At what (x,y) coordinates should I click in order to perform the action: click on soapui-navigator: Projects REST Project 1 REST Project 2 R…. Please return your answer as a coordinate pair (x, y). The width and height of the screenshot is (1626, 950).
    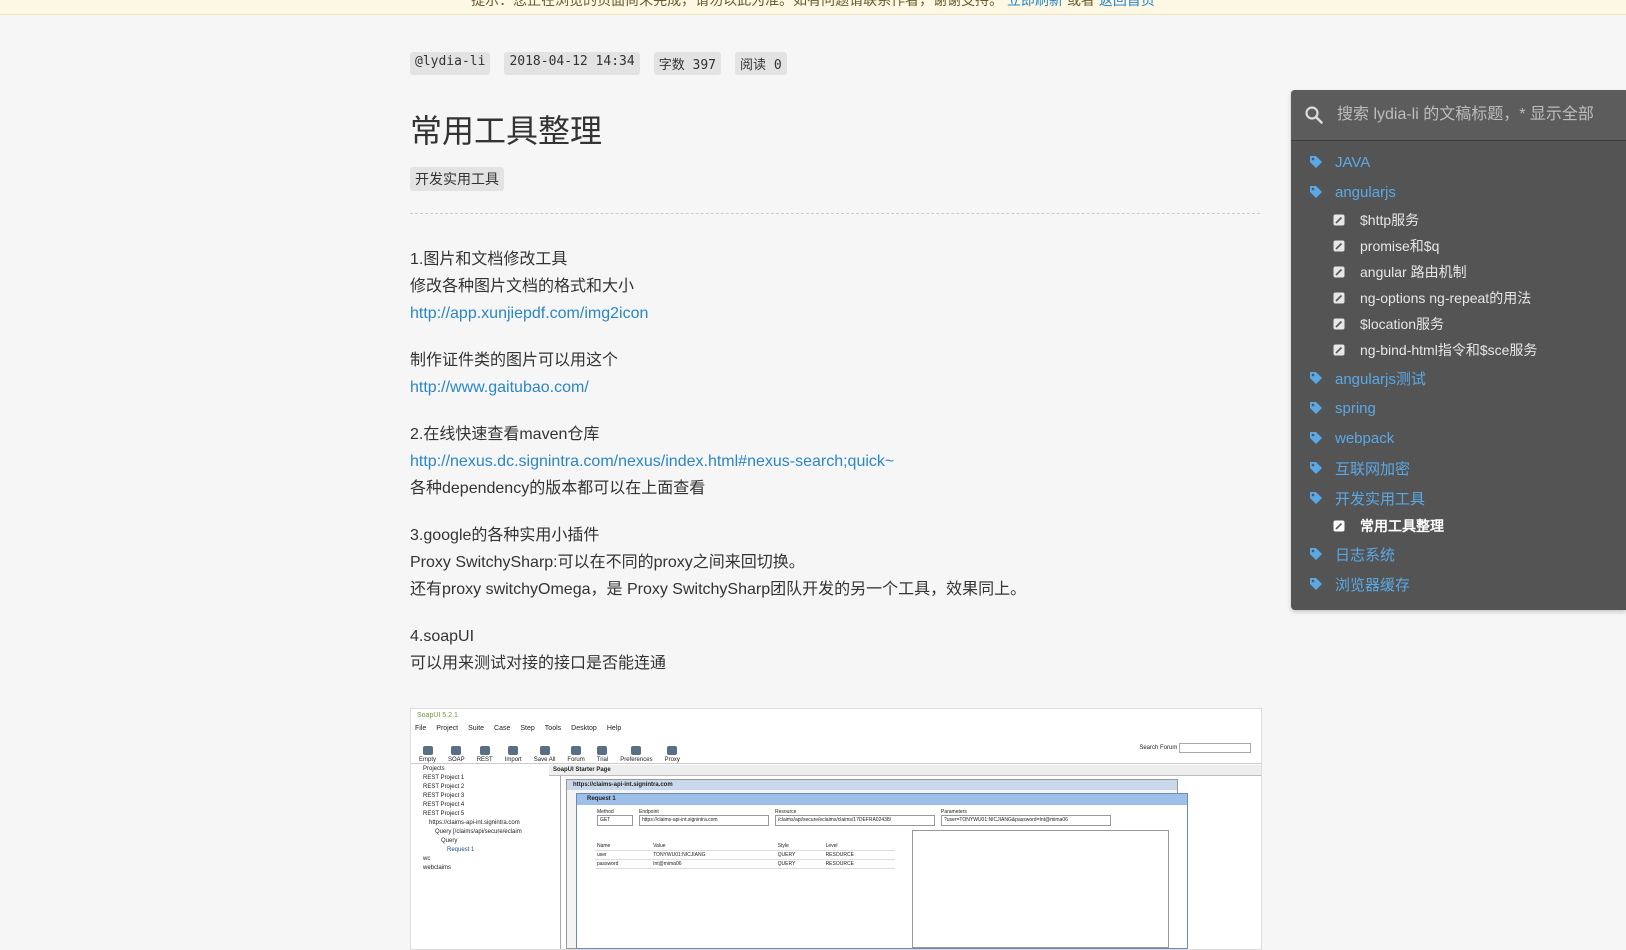
    Looking at the image, I should click on (486, 857).